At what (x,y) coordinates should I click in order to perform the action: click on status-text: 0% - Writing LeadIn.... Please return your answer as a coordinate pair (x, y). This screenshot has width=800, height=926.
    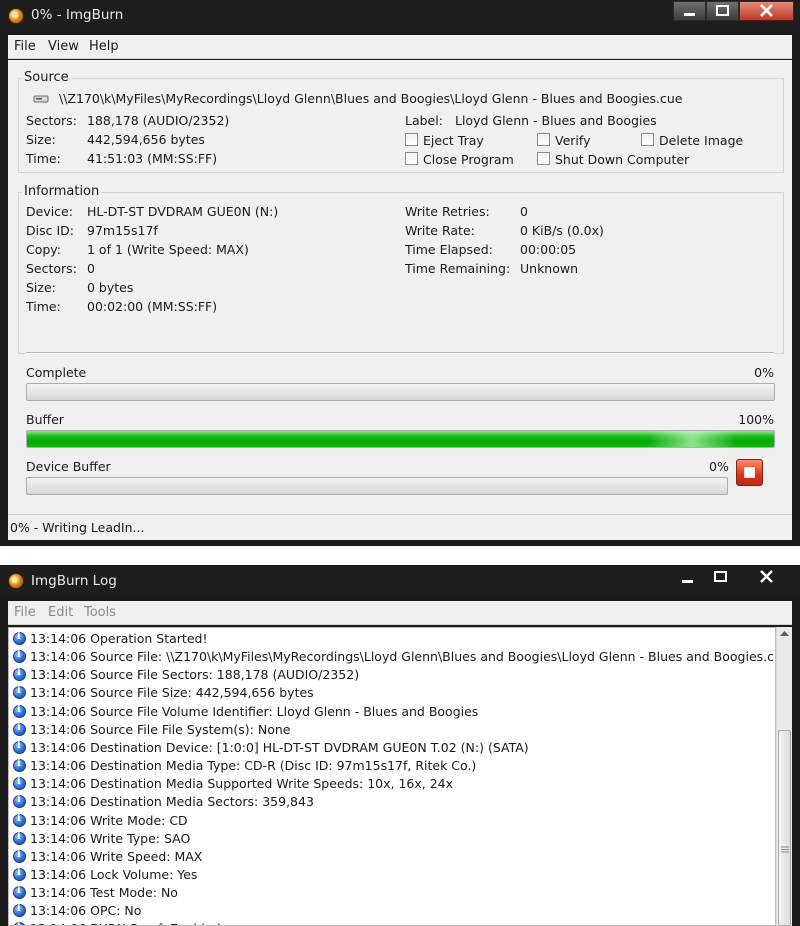
    Looking at the image, I should click on (77, 527).